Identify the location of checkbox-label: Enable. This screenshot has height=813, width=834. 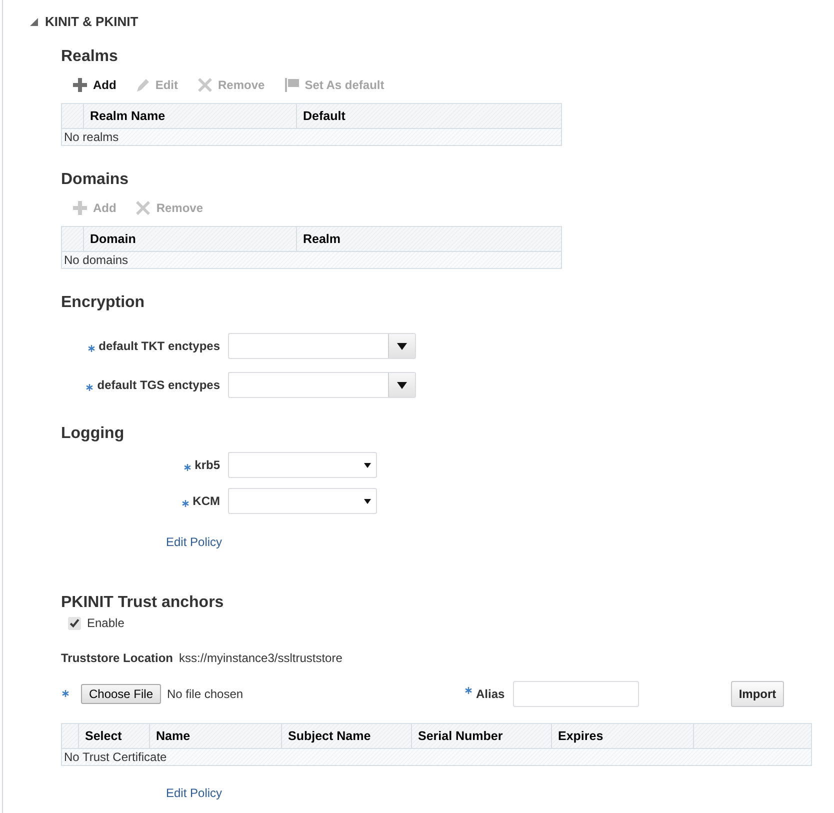
(105, 623).